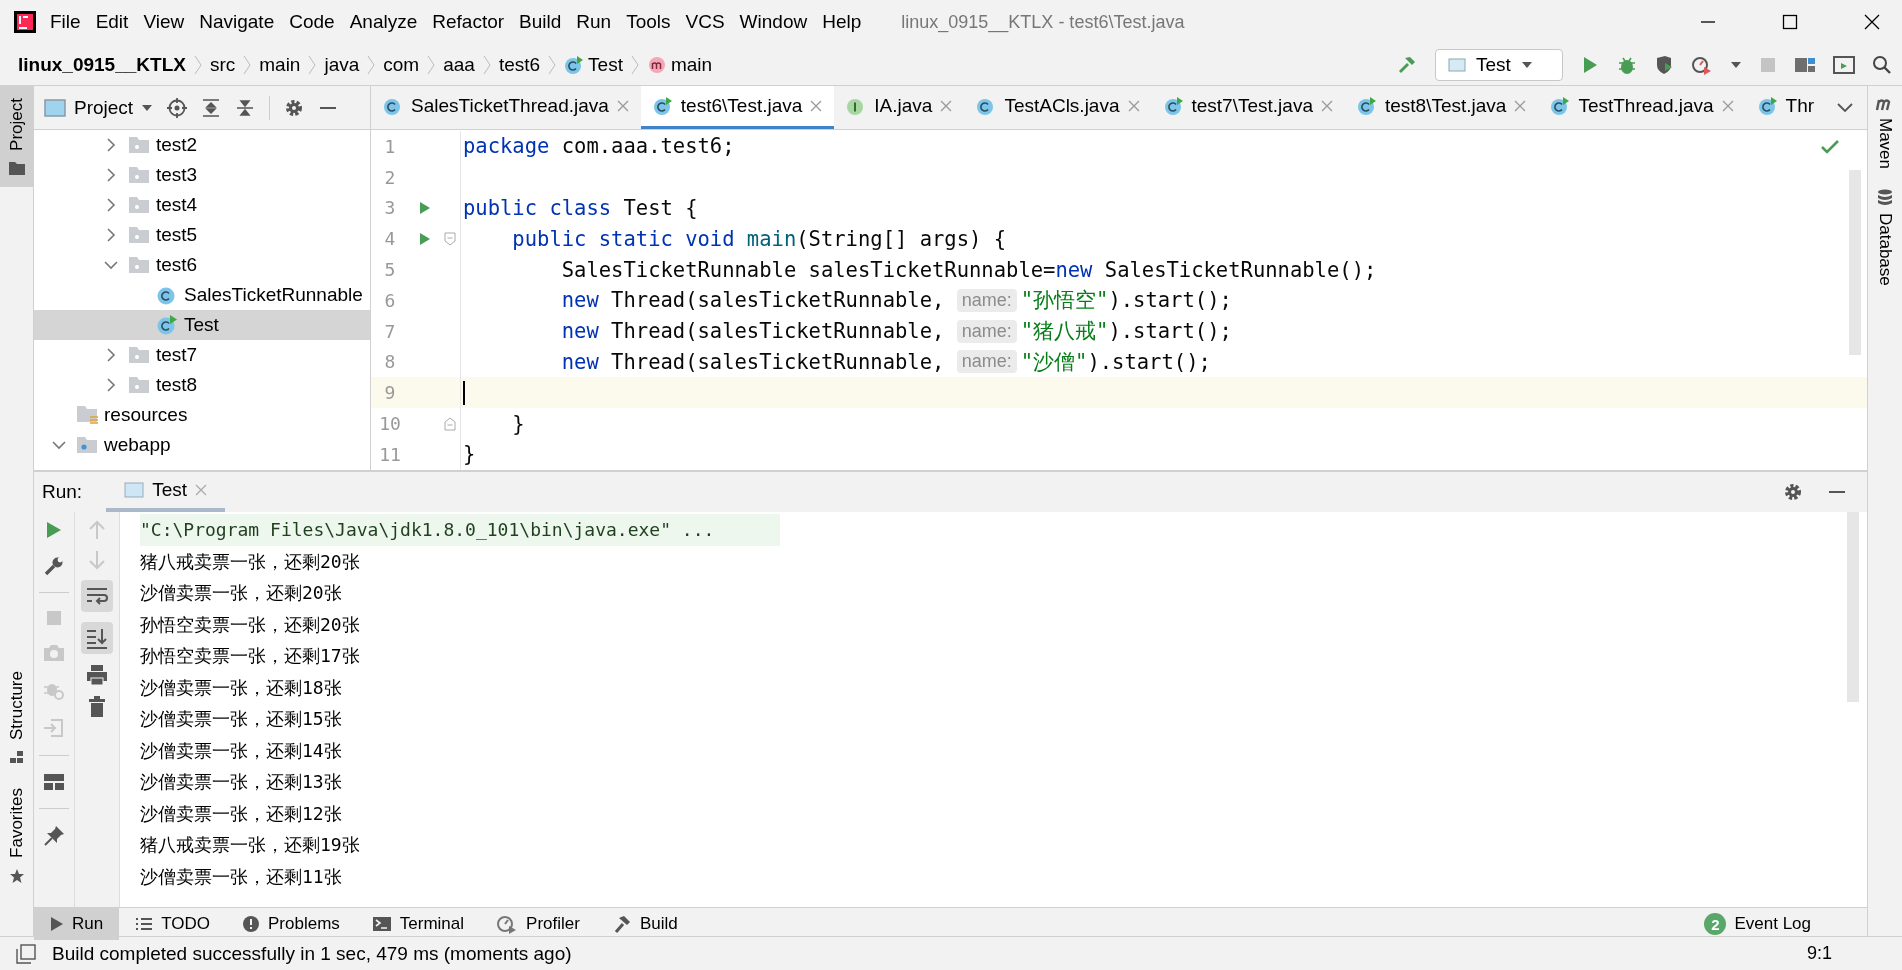 The image size is (1902, 970). What do you see at coordinates (291, 924) in the screenshot?
I see `tool-window-tab: Problems` at bounding box center [291, 924].